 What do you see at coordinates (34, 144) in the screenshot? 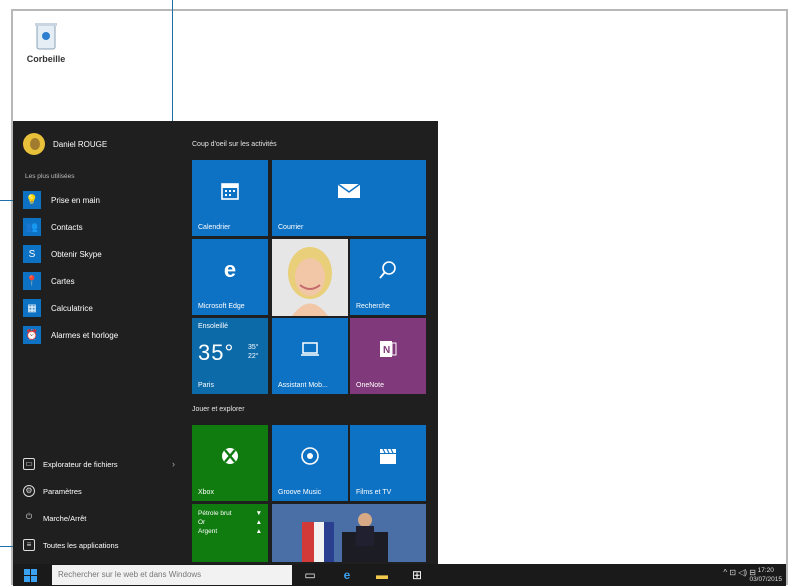
I see `avatar` at bounding box center [34, 144].